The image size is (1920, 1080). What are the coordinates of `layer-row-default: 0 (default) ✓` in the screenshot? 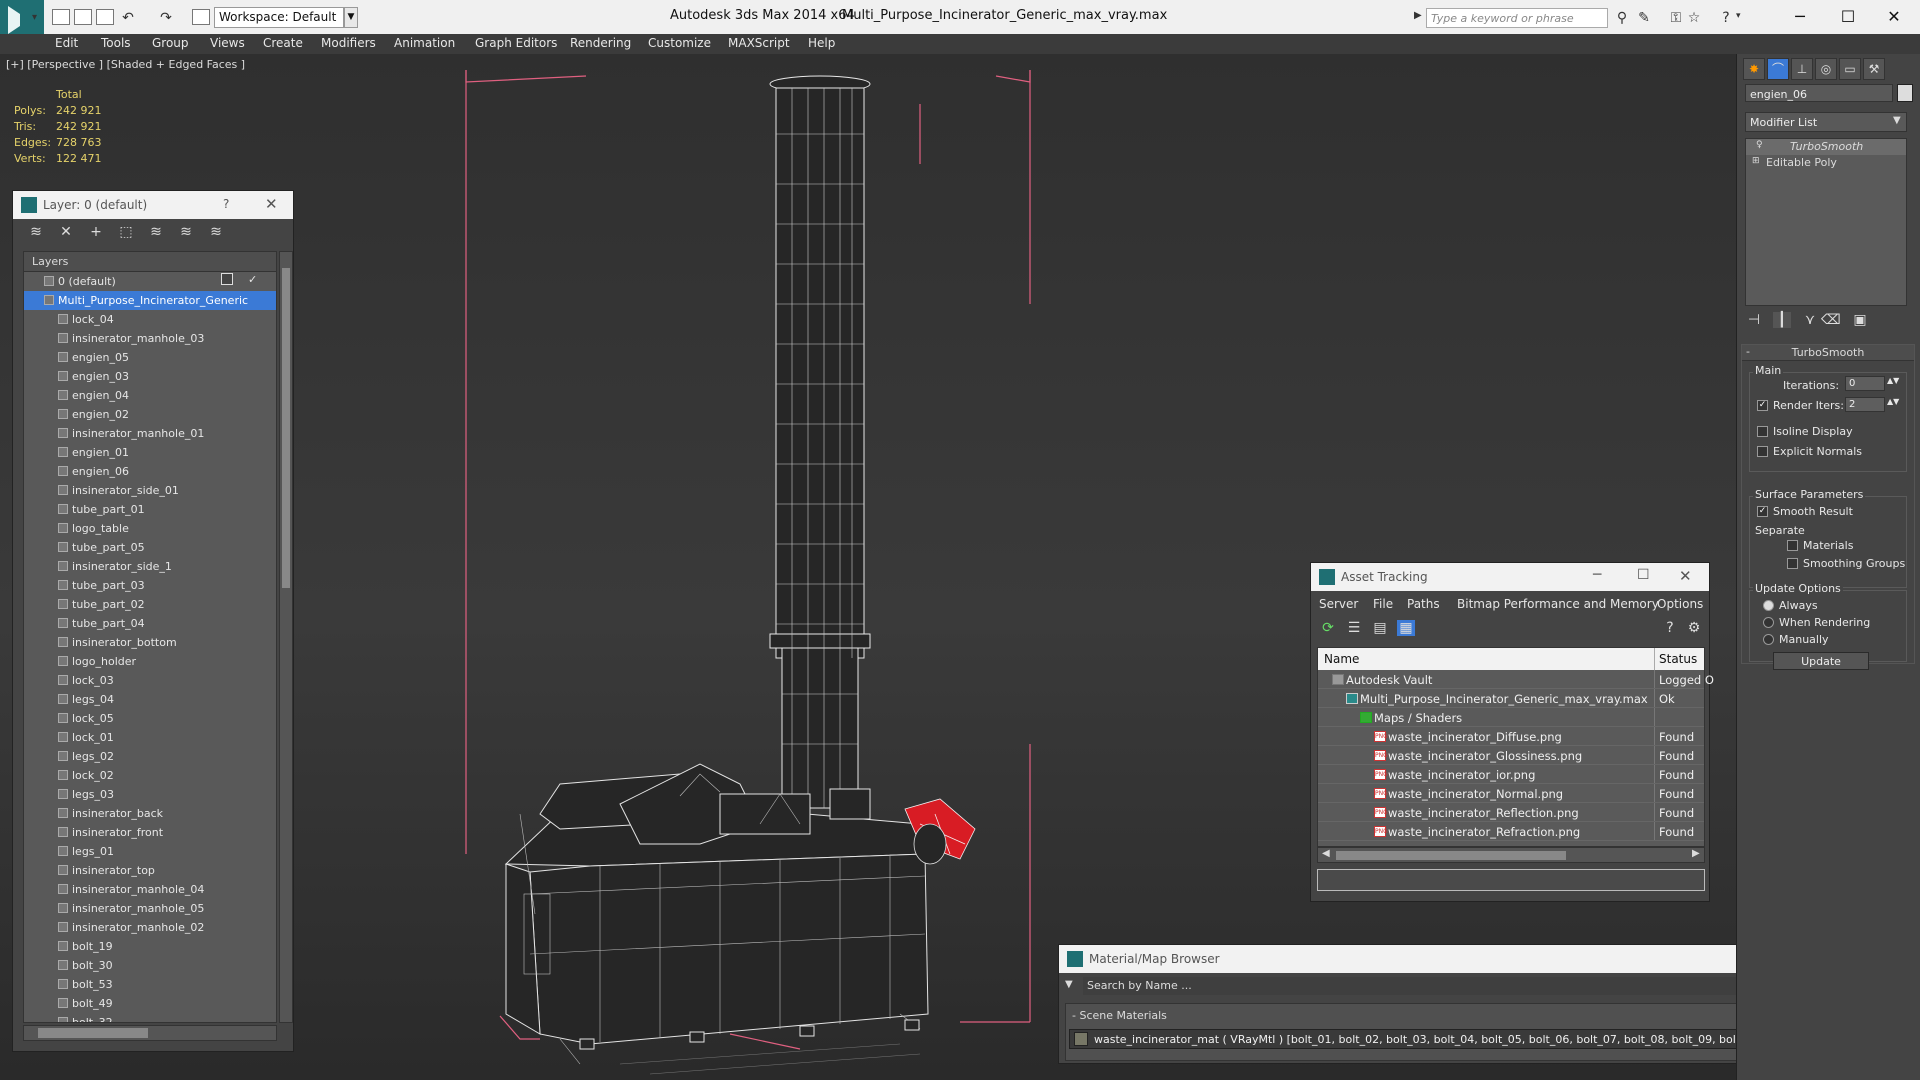 It's located at (150, 281).